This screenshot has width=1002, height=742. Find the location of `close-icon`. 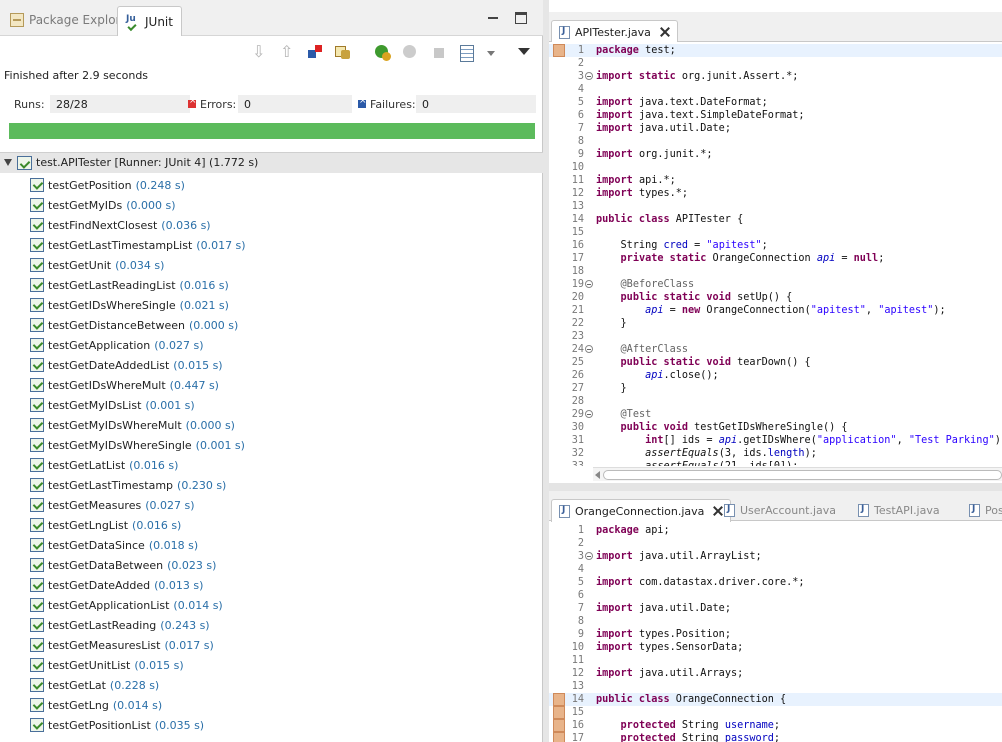

close-icon is located at coordinates (665, 32).